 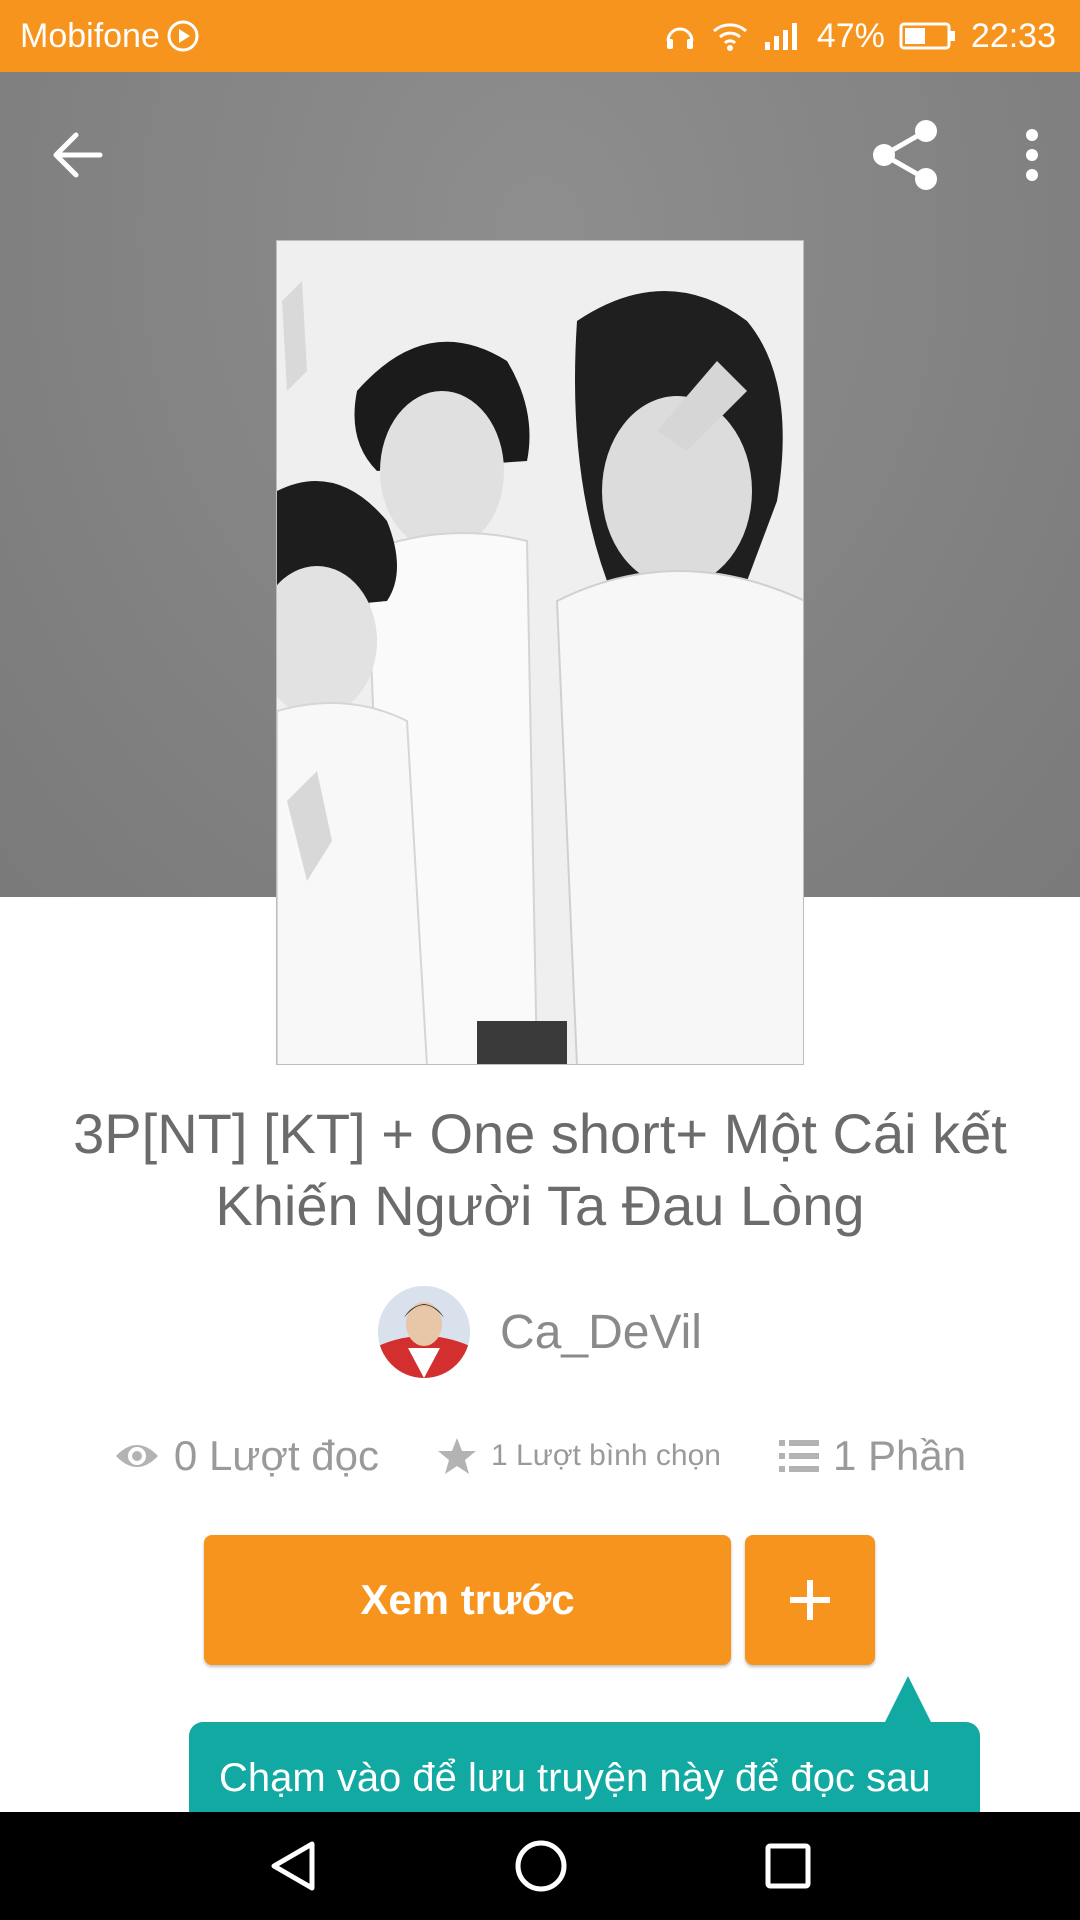 I want to click on parts-stat: 1 Phần, so click(x=872, y=1456).